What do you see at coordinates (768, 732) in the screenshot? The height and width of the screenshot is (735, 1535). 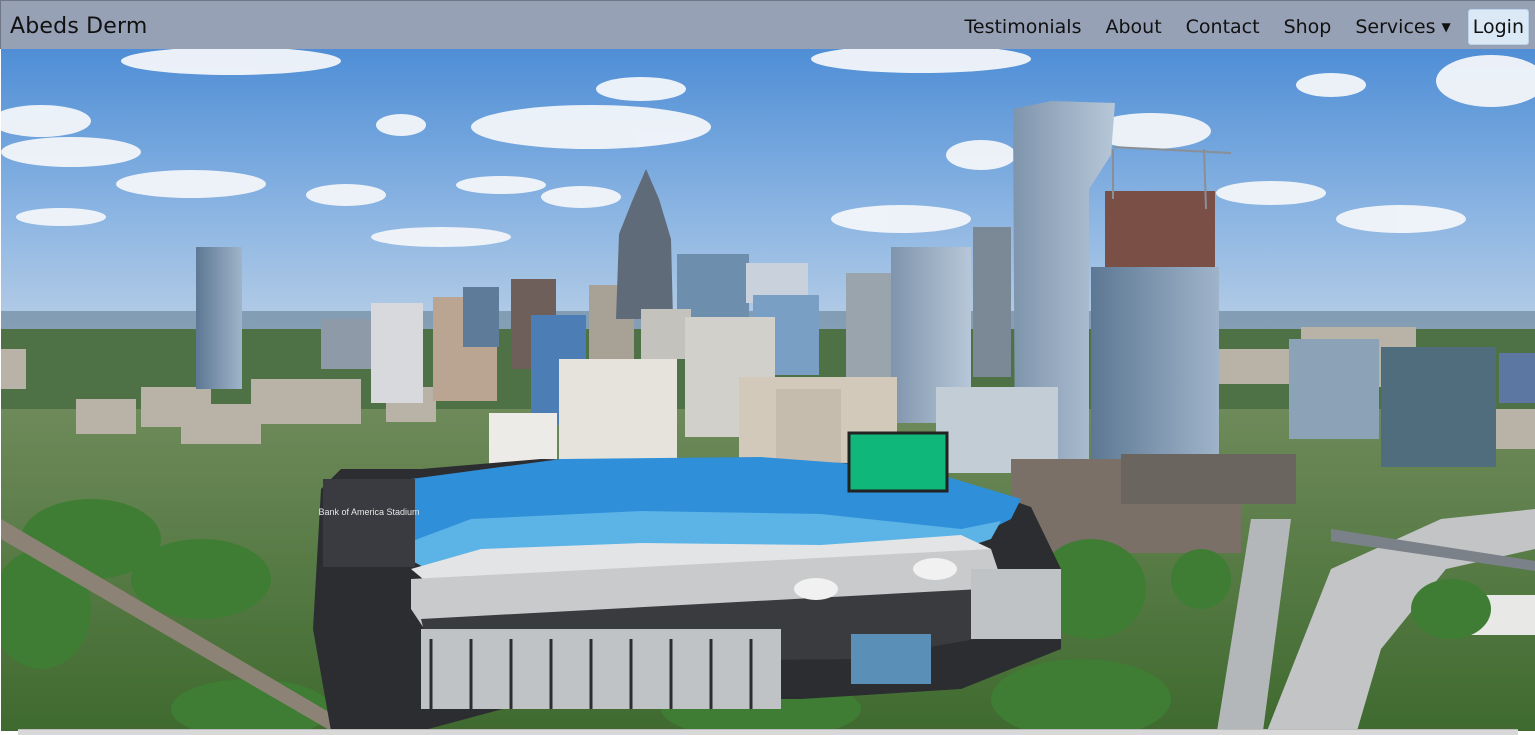 I see `horizontal-scrollbar` at bounding box center [768, 732].